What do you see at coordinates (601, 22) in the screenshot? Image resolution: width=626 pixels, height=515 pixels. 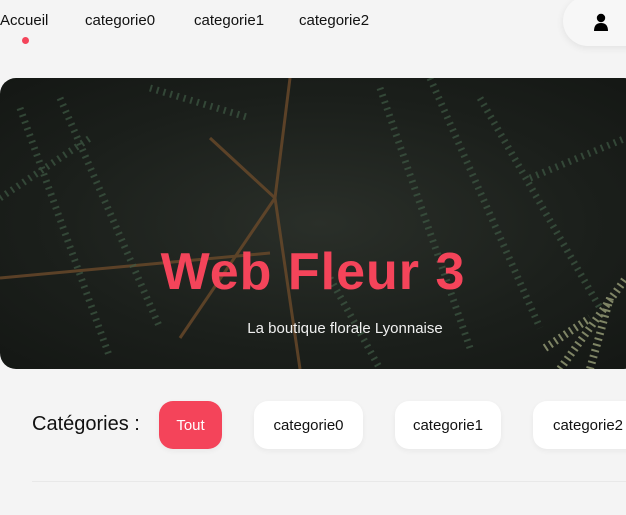 I see `user-icon` at bounding box center [601, 22].